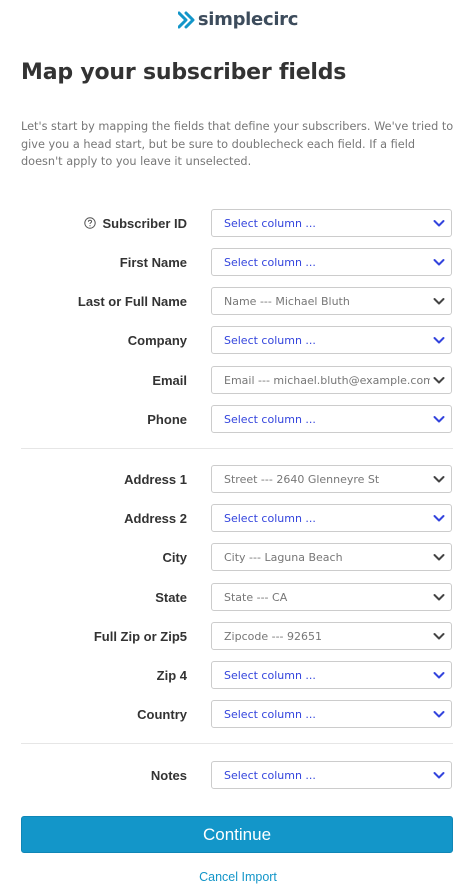 This screenshot has width=476, height=896. I want to click on field-label-text: Country, so click(162, 714).